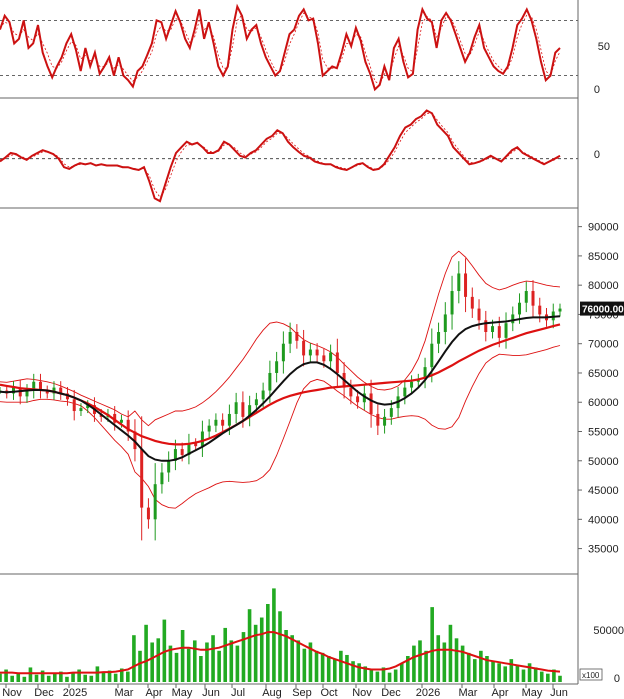 This screenshot has height=699, width=624. What do you see at coordinates (603, 286) in the screenshot?
I see `price-tick-label: 80000` at bounding box center [603, 286].